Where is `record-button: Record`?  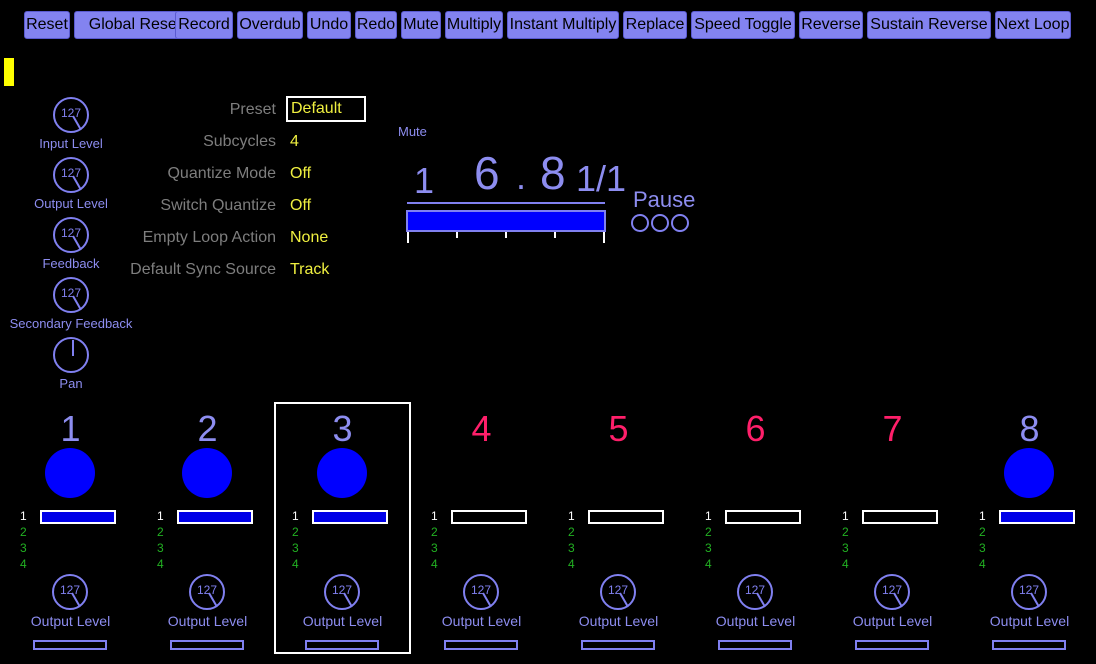 record-button: Record is located at coordinates (204, 25).